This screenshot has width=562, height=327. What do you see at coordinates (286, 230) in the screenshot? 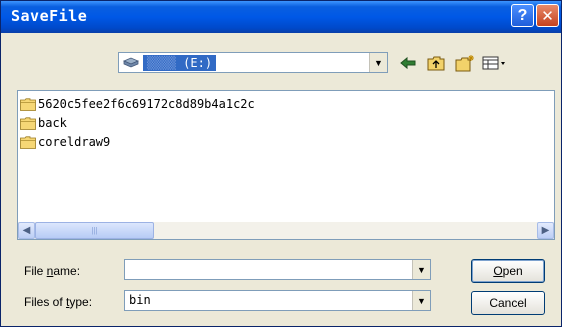
I see `horizontal-scrollbar: ◀ ||| ▶` at bounding box center [286, 230].